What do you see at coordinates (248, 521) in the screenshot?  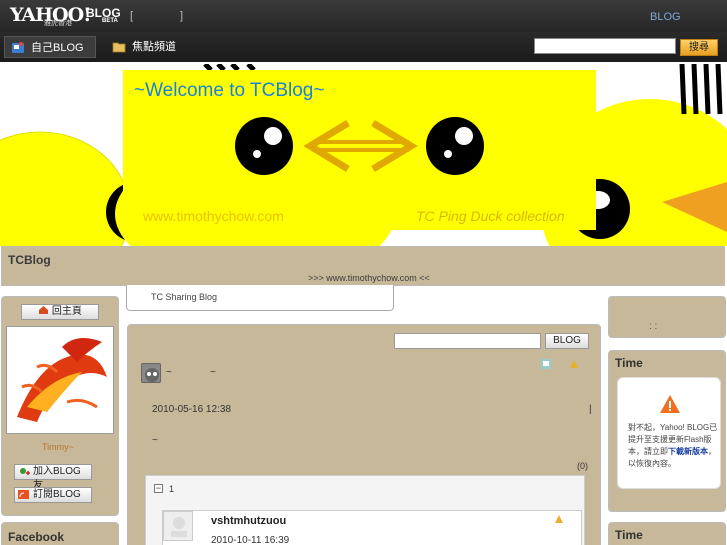 I see `commenter-name: vshtmhutzuou` at bounding box center [248, 521].